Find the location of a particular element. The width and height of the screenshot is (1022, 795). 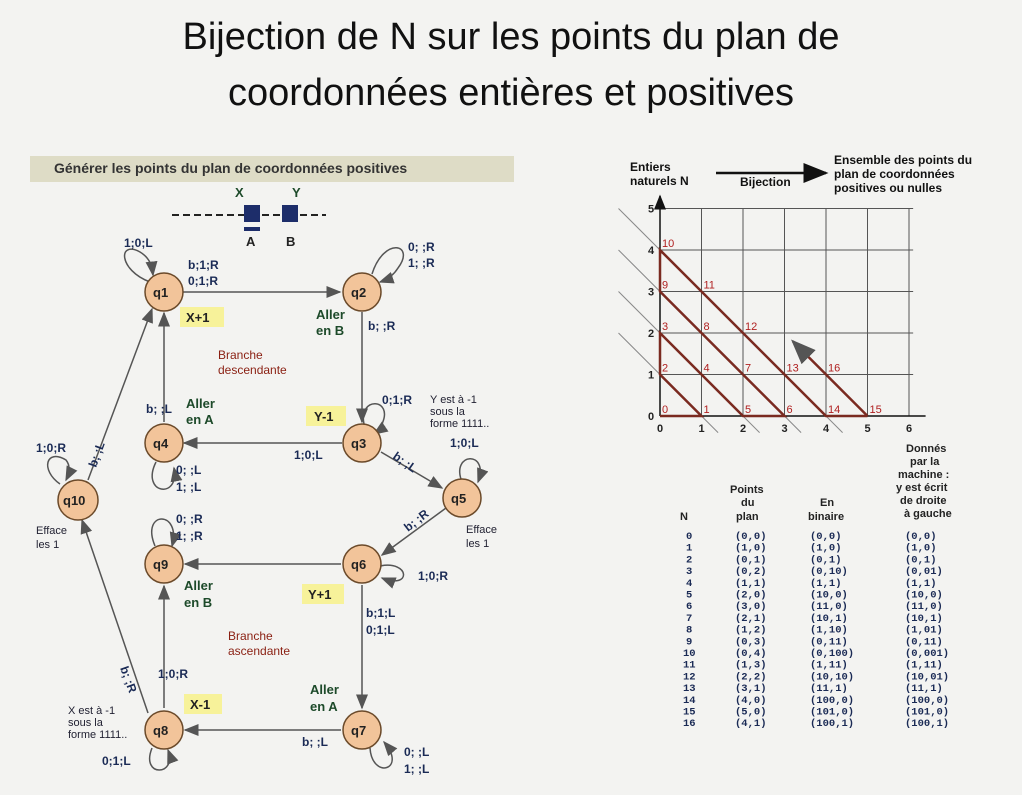

point-label: 12 is located at coordinates (751, 327).